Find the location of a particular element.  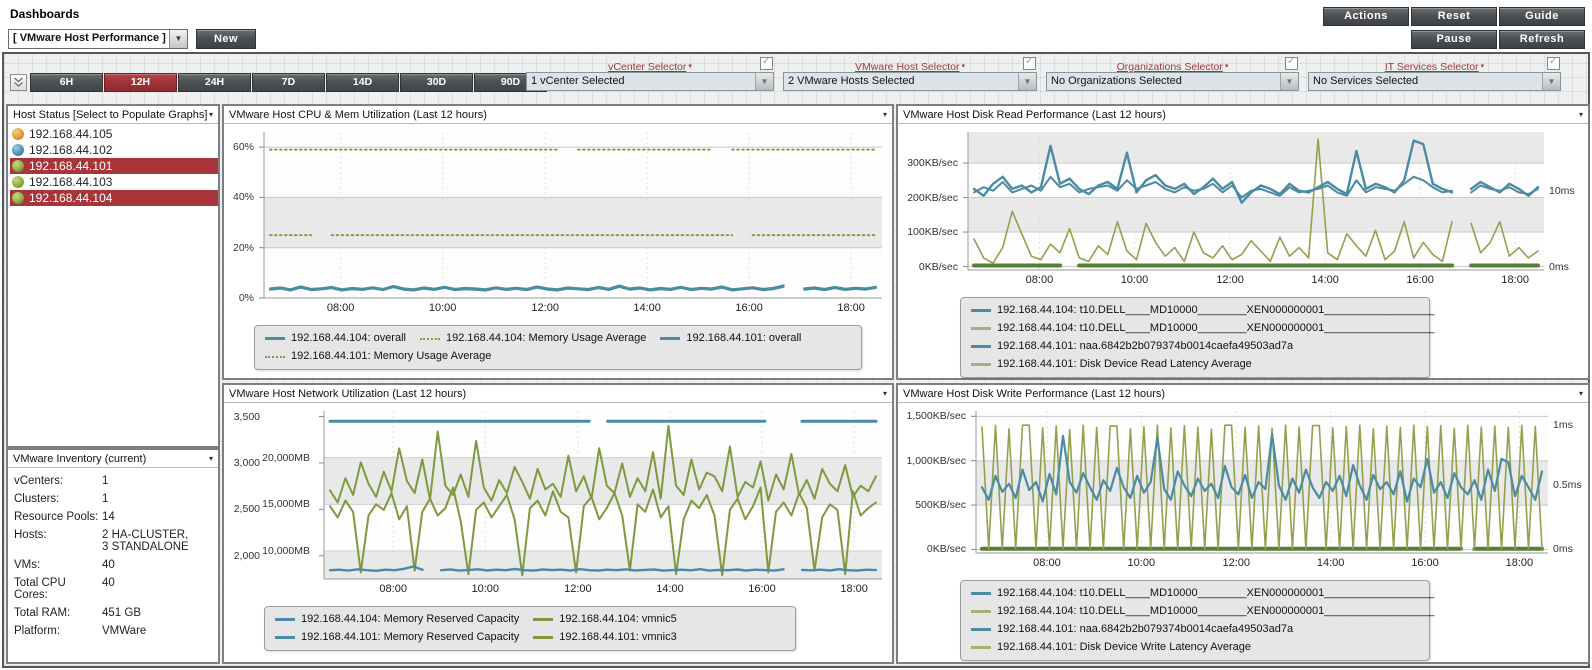

inventory-row: Platform: VMWare is located at coordinates (113, 631).